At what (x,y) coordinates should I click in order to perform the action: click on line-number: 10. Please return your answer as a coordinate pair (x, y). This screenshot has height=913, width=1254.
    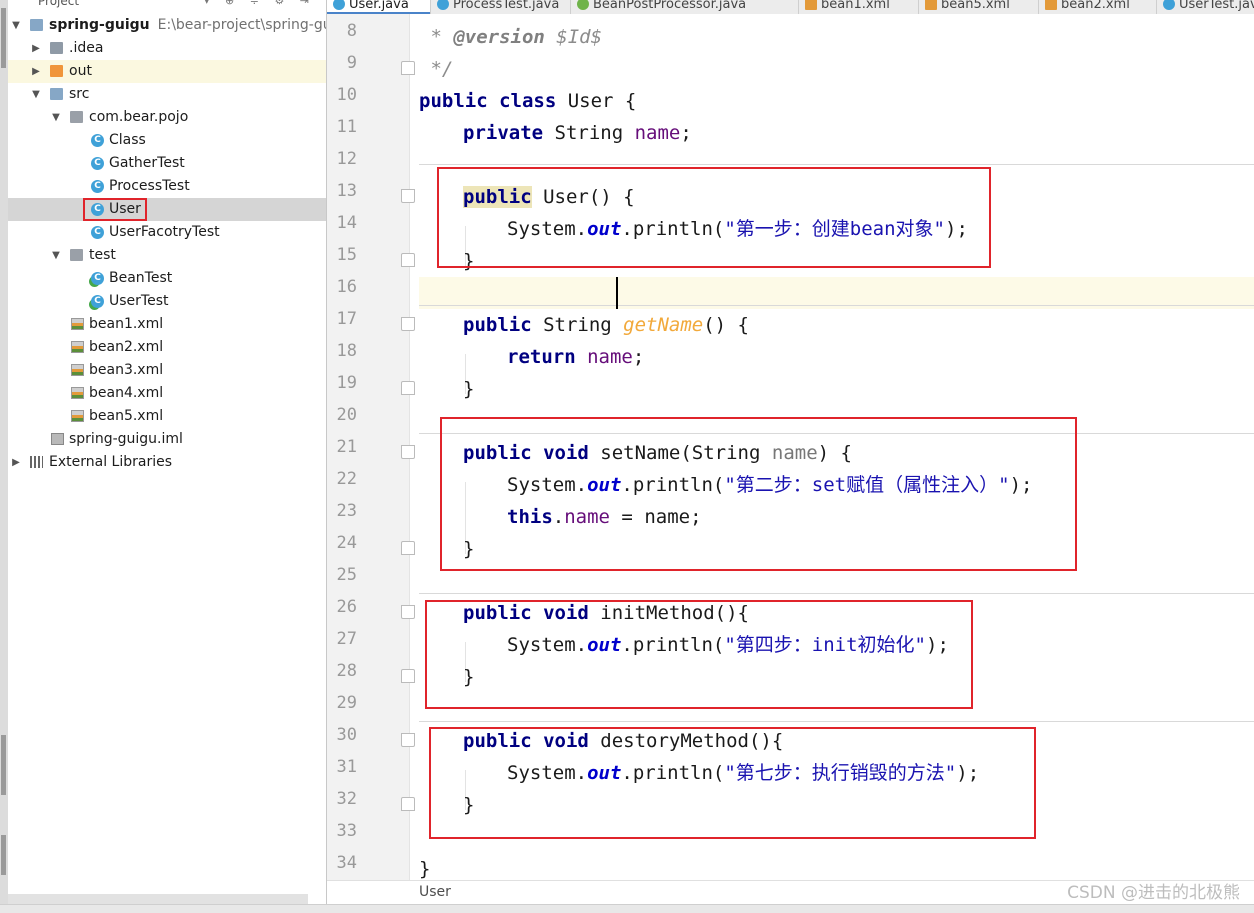
    Looking at the image, I should click on (346, 95).